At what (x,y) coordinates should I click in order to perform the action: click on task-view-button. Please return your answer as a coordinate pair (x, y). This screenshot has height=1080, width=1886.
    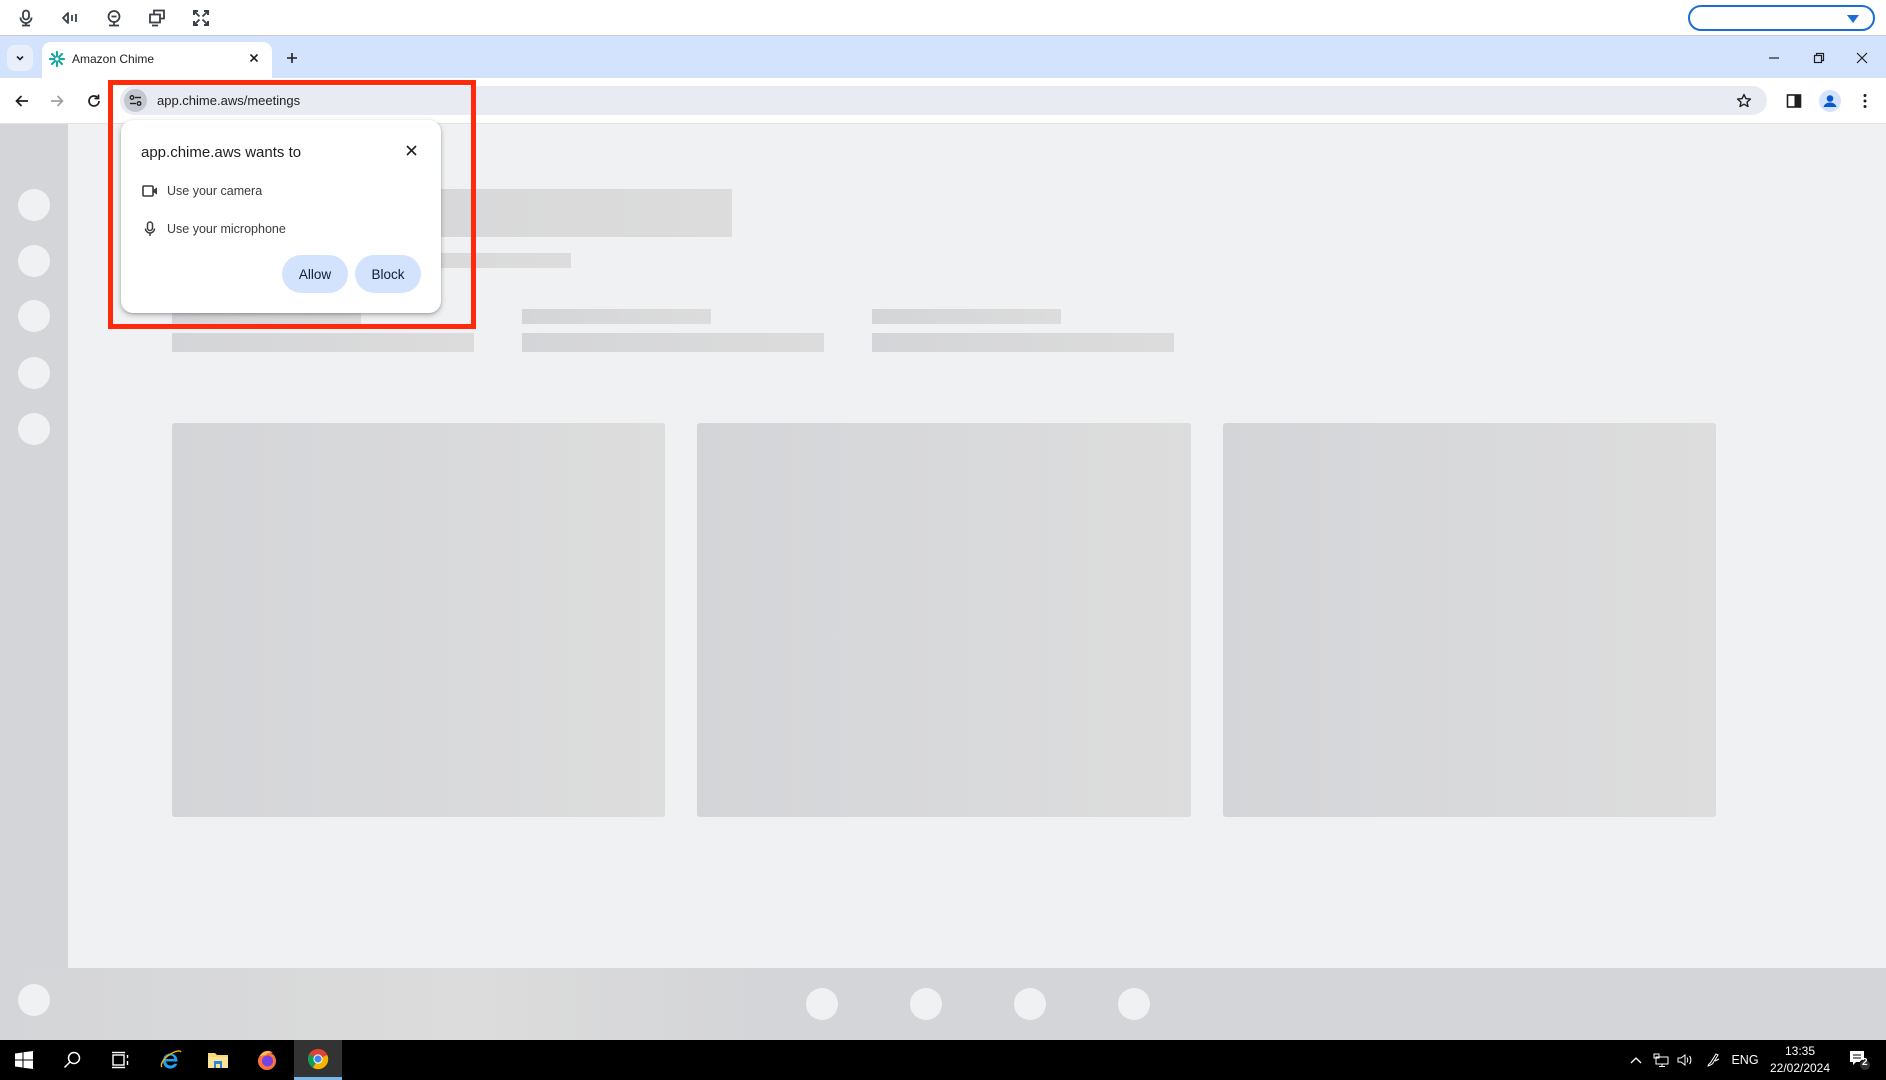
    Looking at the image, I should click on (120, 1060).